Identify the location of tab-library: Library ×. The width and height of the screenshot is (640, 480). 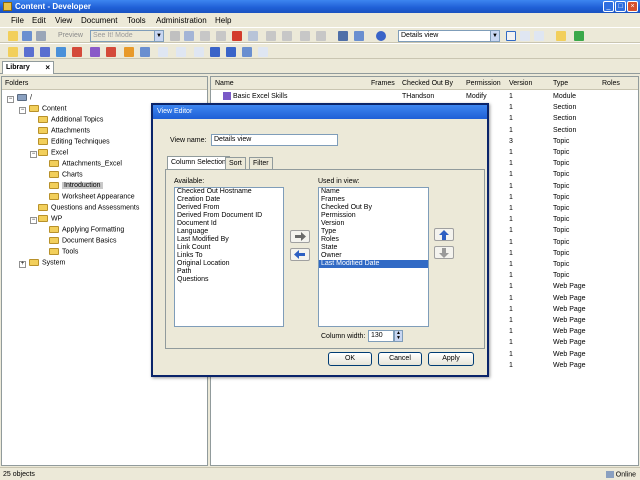
(28, 67).